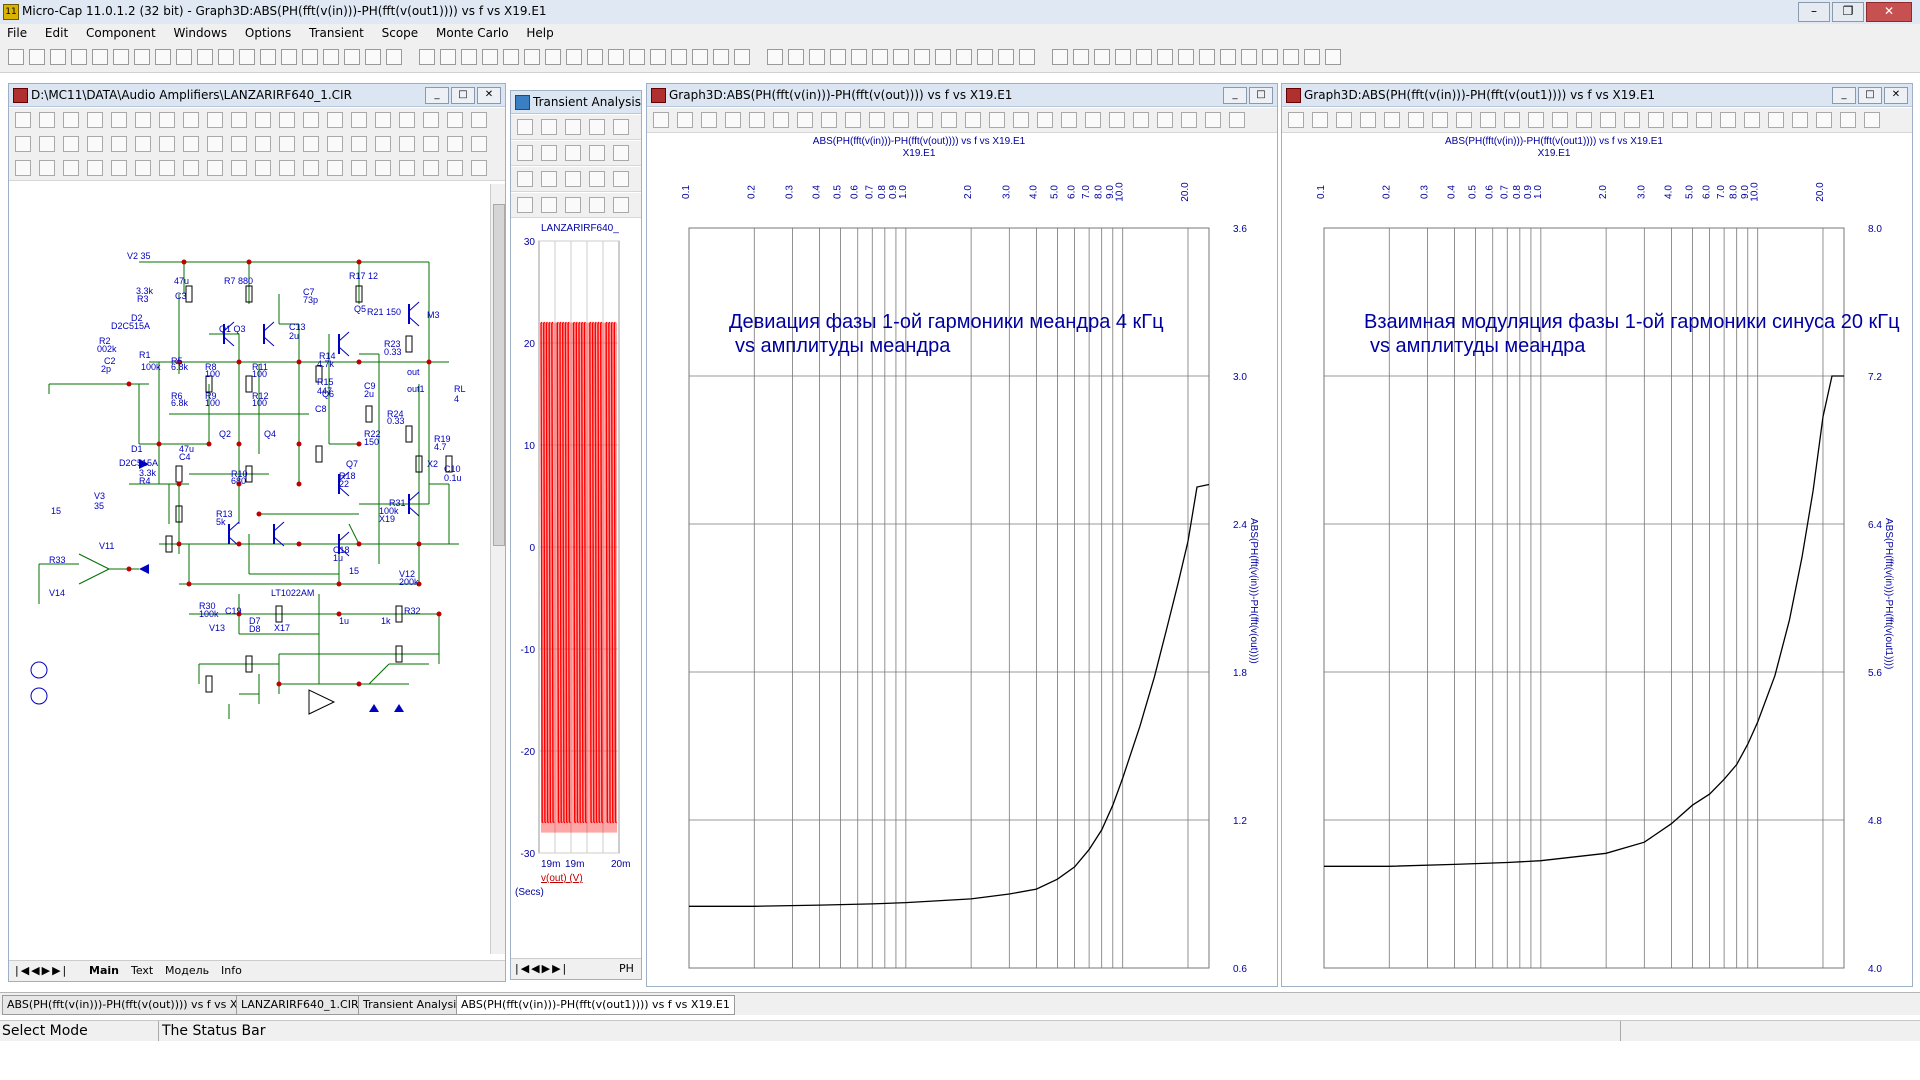 The width and height of the screenshot is (1920, 1080). Describe the element at coordinates (437, 95) in the screenshot. I see `minimize-icon: _` at that location.